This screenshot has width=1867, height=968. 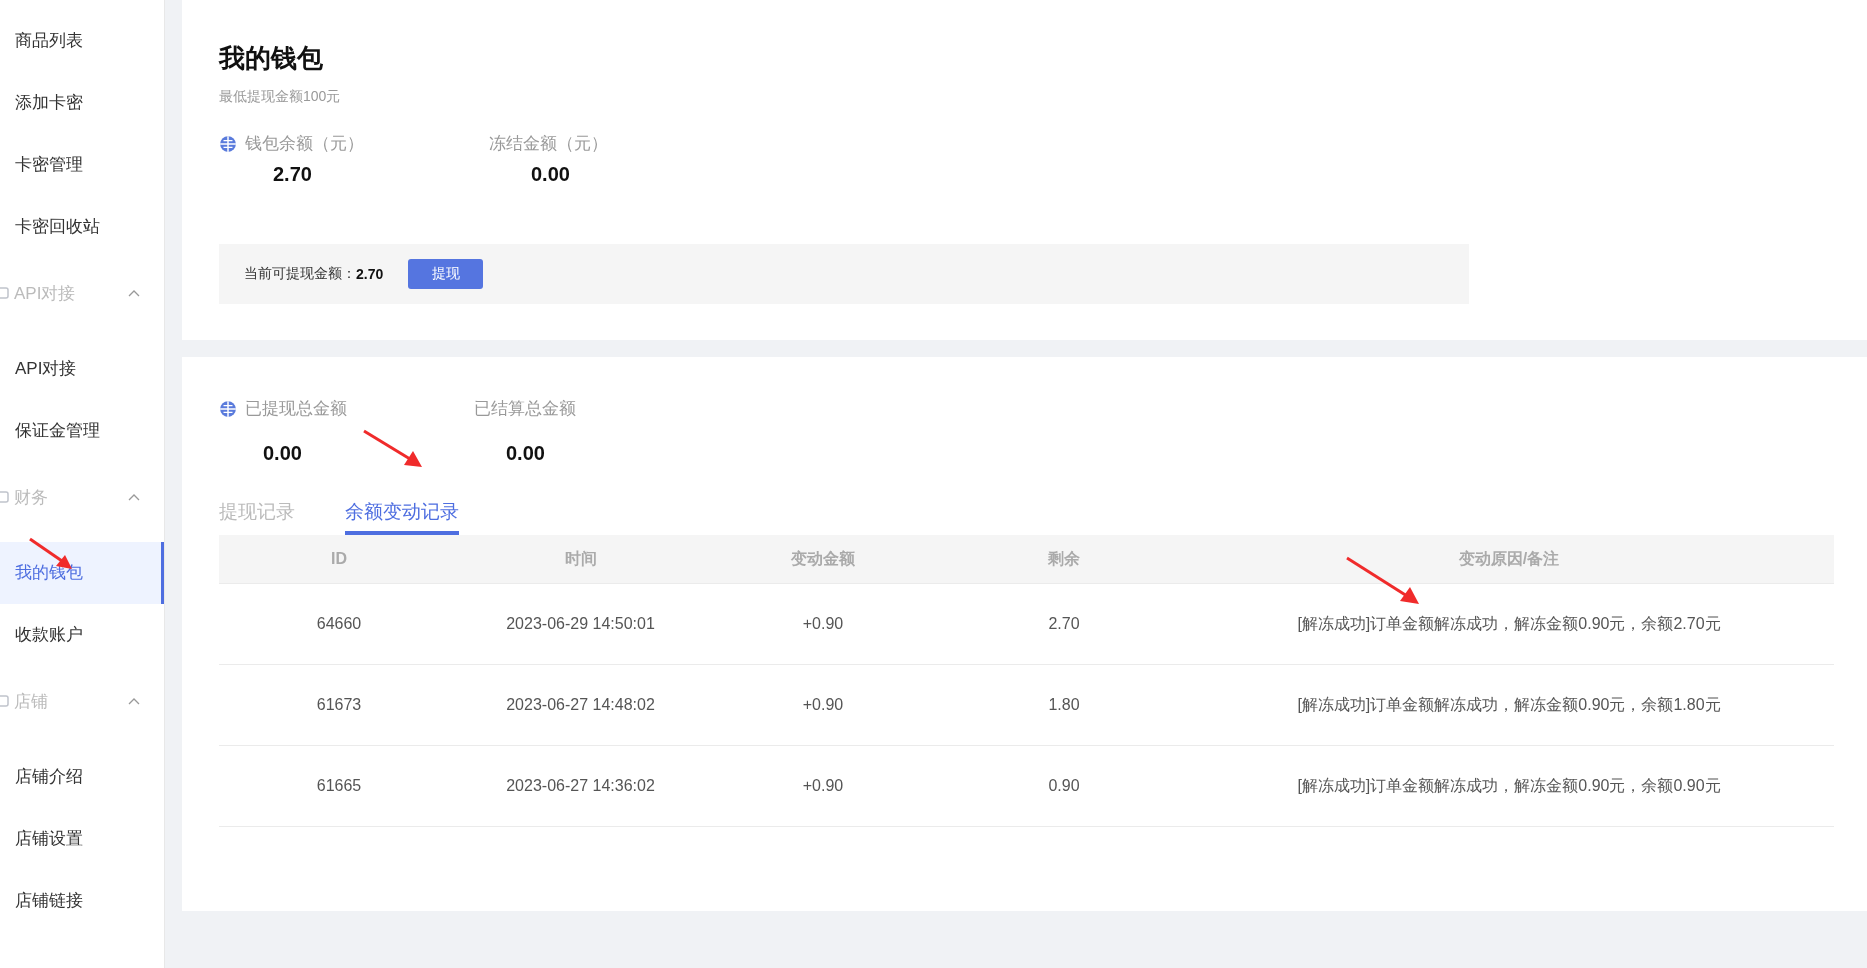 I want to click on column-header: ID, so click(x=339, y=559).